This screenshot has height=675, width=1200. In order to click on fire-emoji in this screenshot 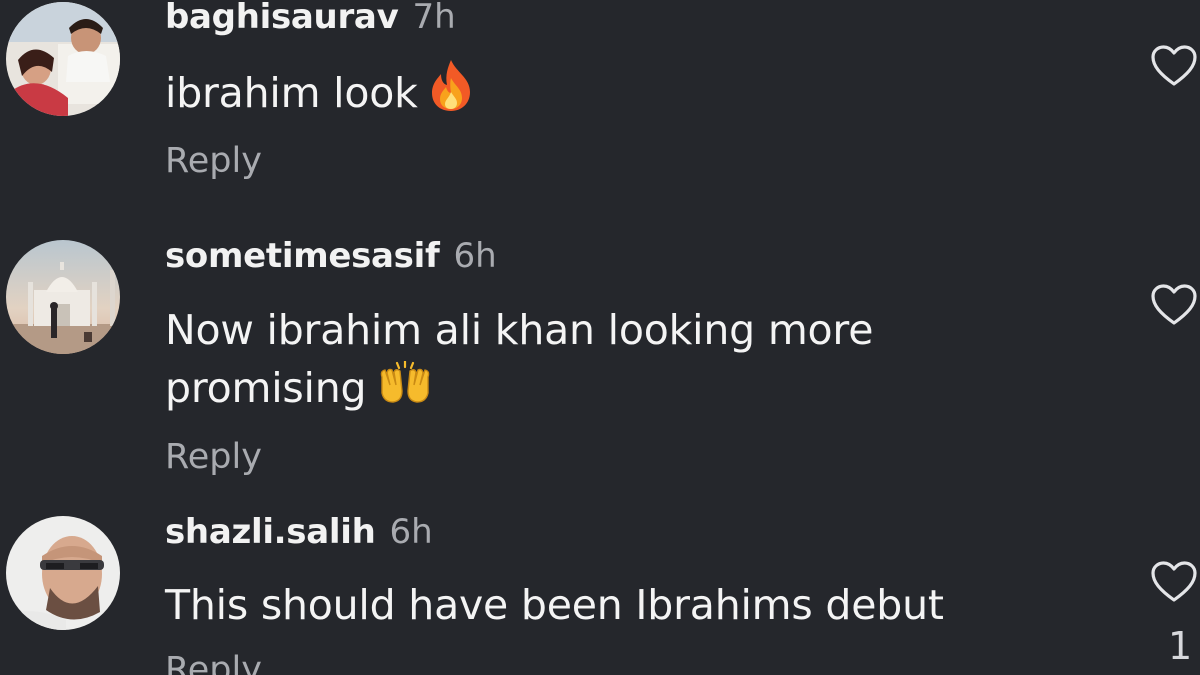, I will do `click(451, 93)`.